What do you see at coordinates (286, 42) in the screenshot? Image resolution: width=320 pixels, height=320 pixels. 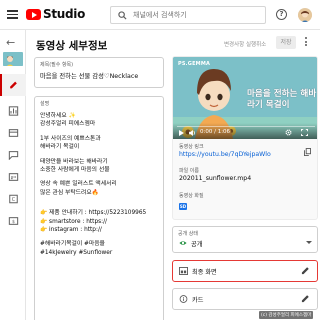 I see `save-button: 저장` at bounding box center [286, 42].